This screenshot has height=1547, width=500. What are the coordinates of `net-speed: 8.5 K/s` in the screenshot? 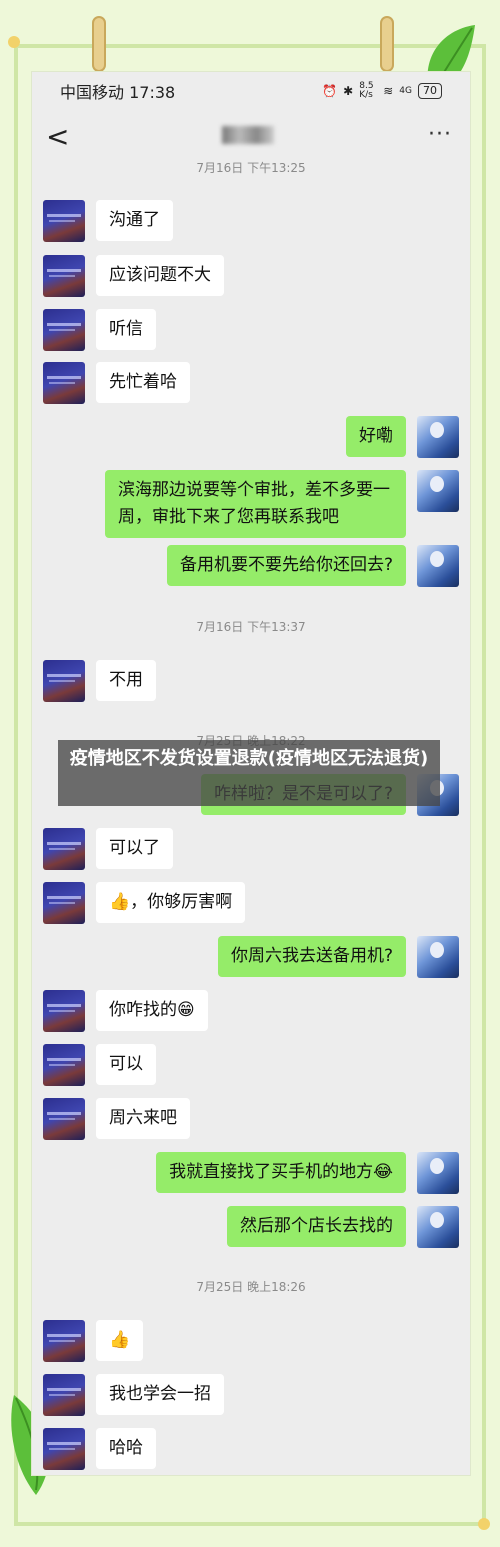 It's located at (366, 90).